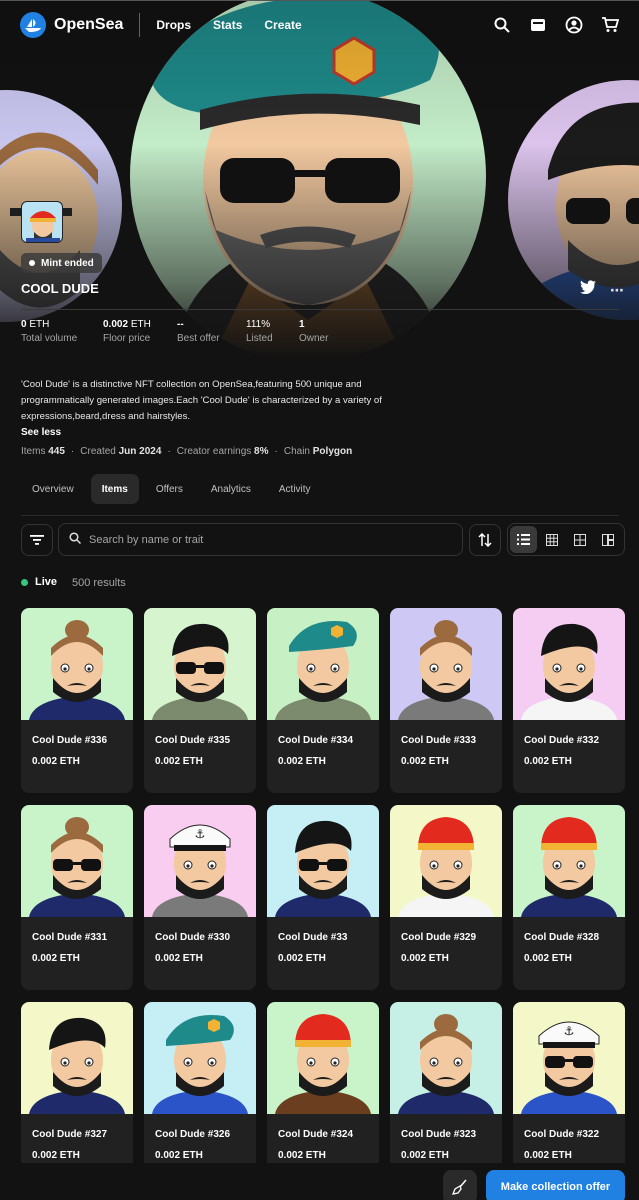  Describe the element at coordinates (37, 540) in the screenshot. I see `filter-button` at that location.